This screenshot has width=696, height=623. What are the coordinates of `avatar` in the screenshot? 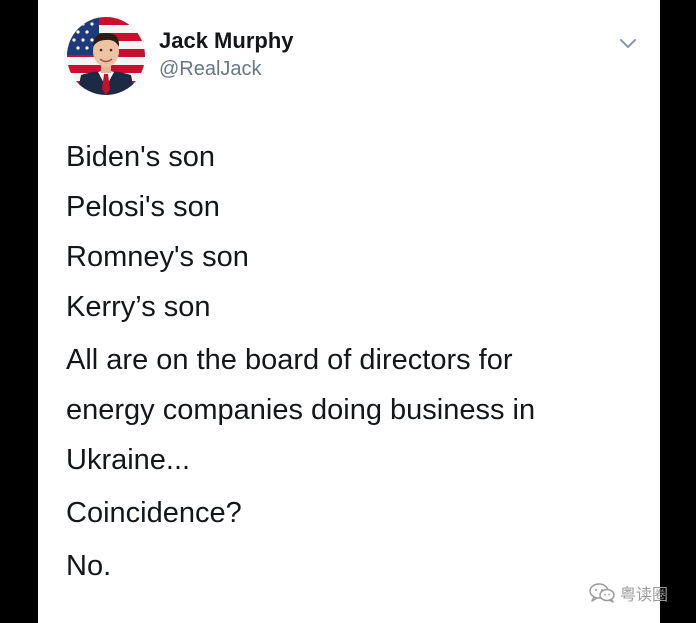 It's located at (106, 56).